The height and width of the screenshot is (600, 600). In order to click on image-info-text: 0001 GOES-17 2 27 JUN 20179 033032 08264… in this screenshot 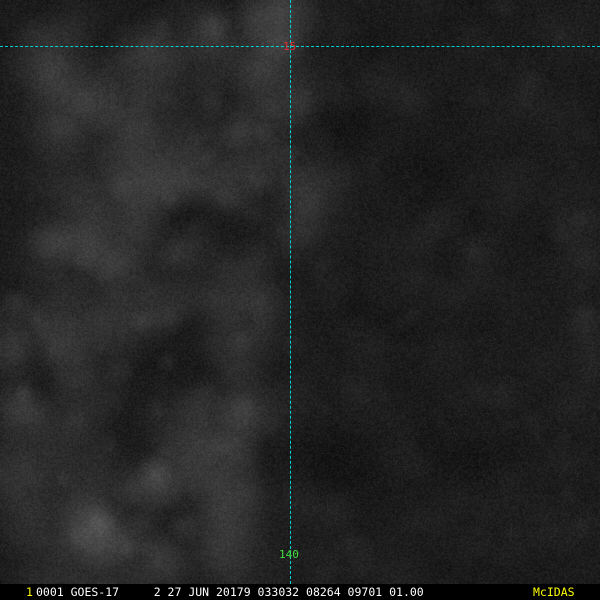, I will do `click(230, 592)`.